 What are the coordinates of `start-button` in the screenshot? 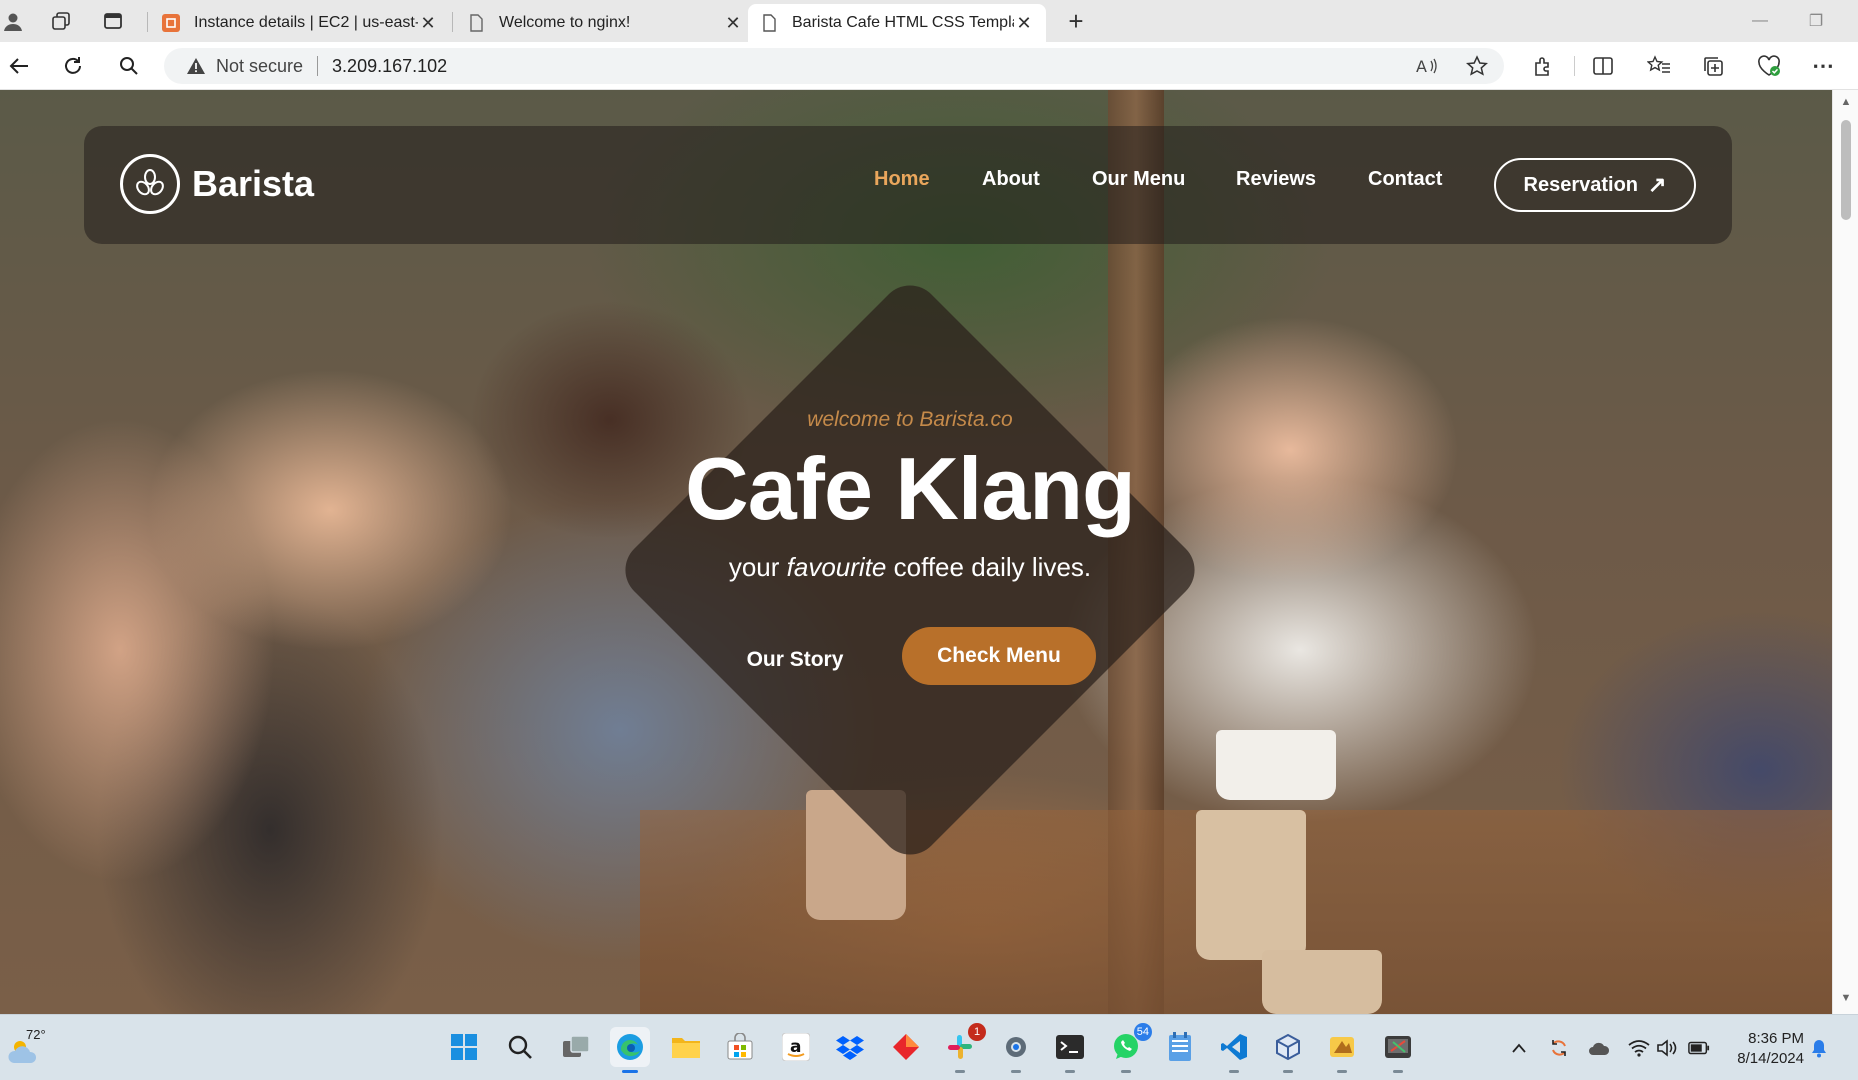 It's located at (464, 1047).